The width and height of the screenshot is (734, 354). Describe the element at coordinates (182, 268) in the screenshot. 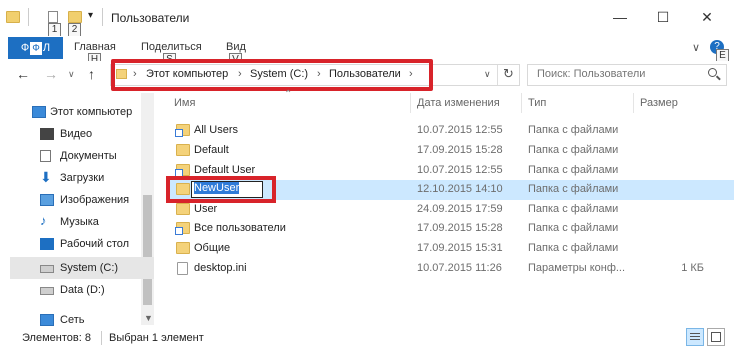

I see `settings-file-icon` at that location.